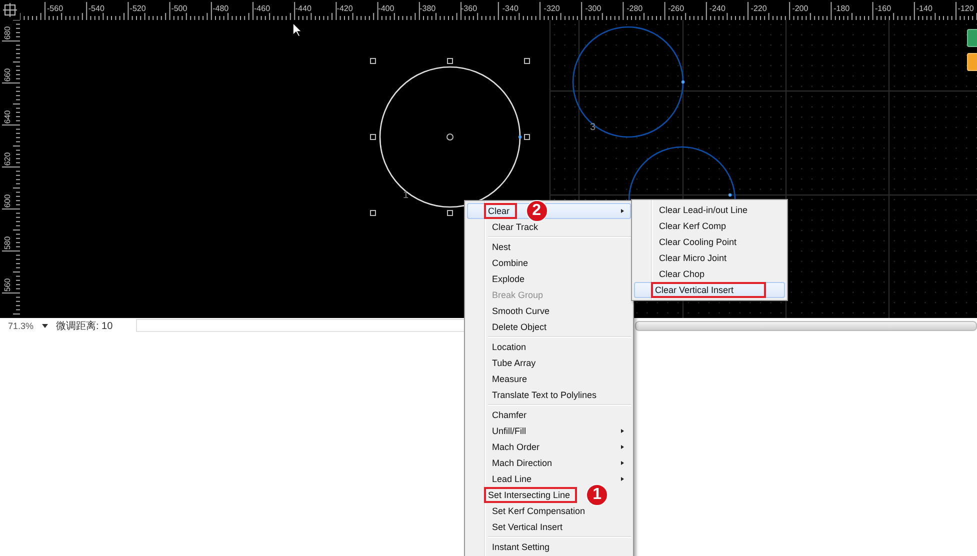 The height and width of the screenshot is (556, 977). What do you see at coordinates (842, 8) in the screenshot?
I see `ruler-label: -180` at bounding box center [842, 8].